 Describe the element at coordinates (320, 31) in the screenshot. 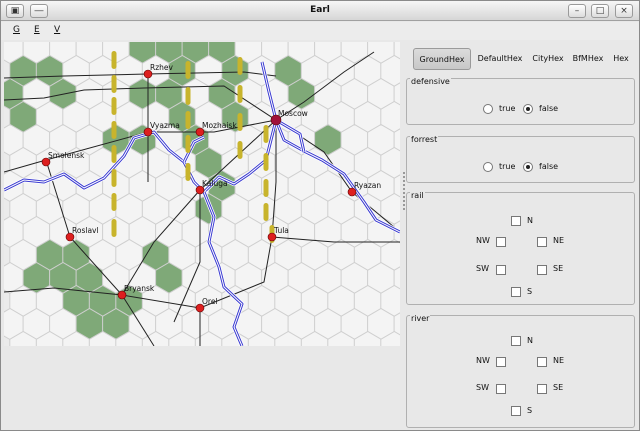

I see `menu-bar: G E V` at that location.